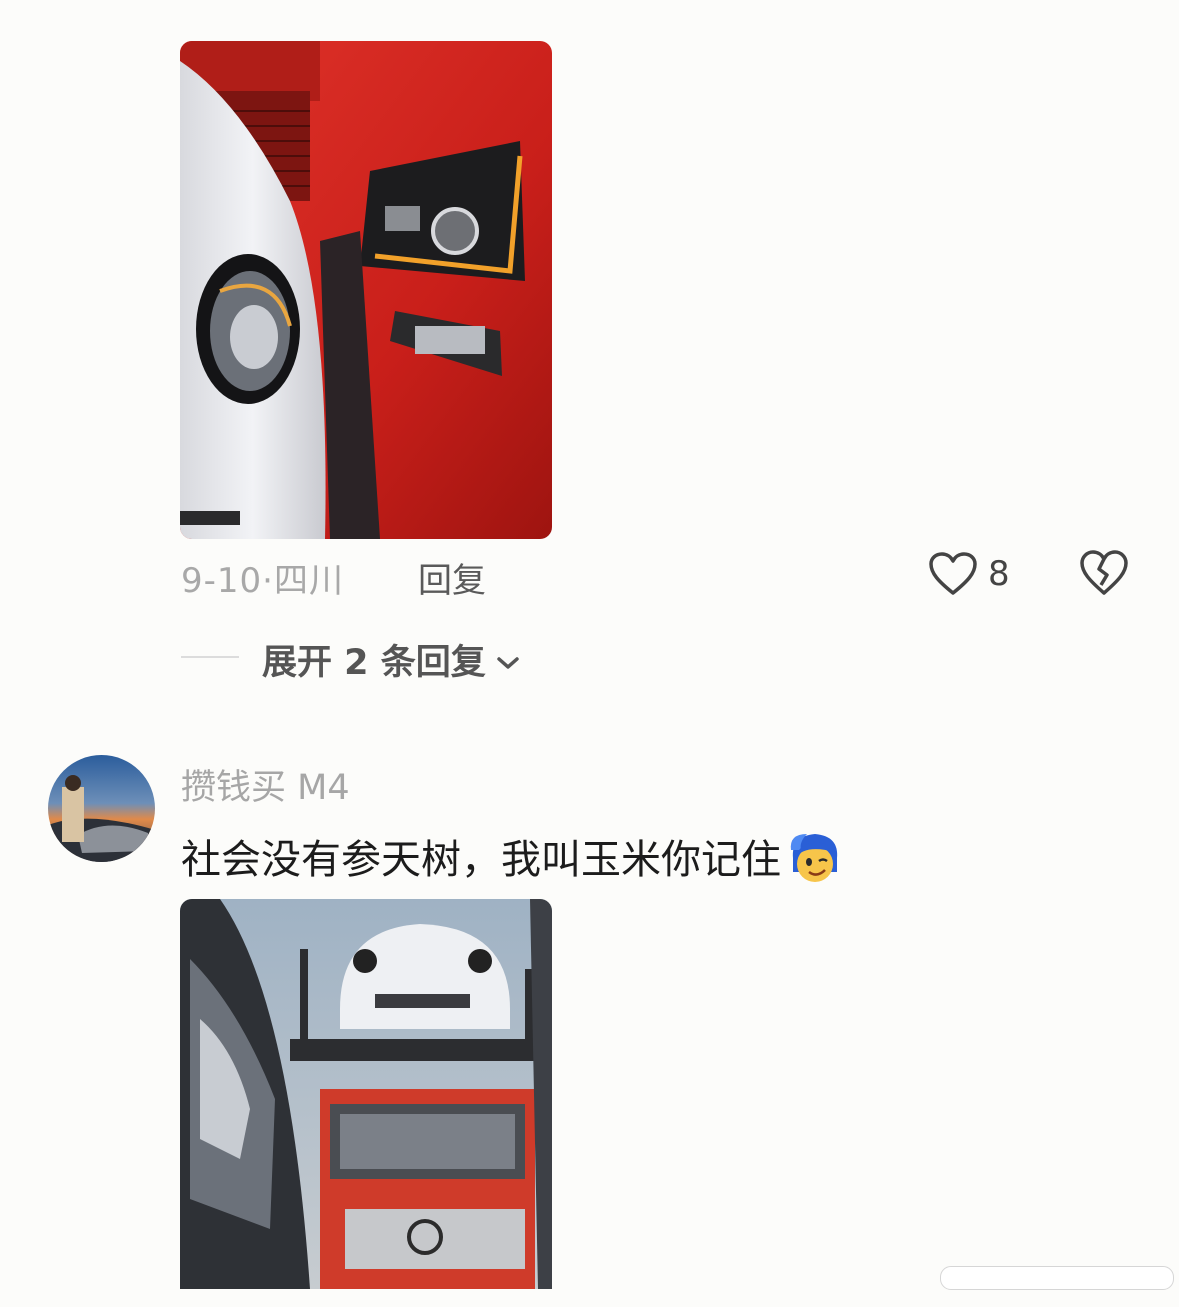 Image resolution: width=1179 pixels, height=1307 pixels. What do you see at coordinates (953, 573) in the screenshot?
I see `heart-outline-icon` at bounding box center [953, 573].